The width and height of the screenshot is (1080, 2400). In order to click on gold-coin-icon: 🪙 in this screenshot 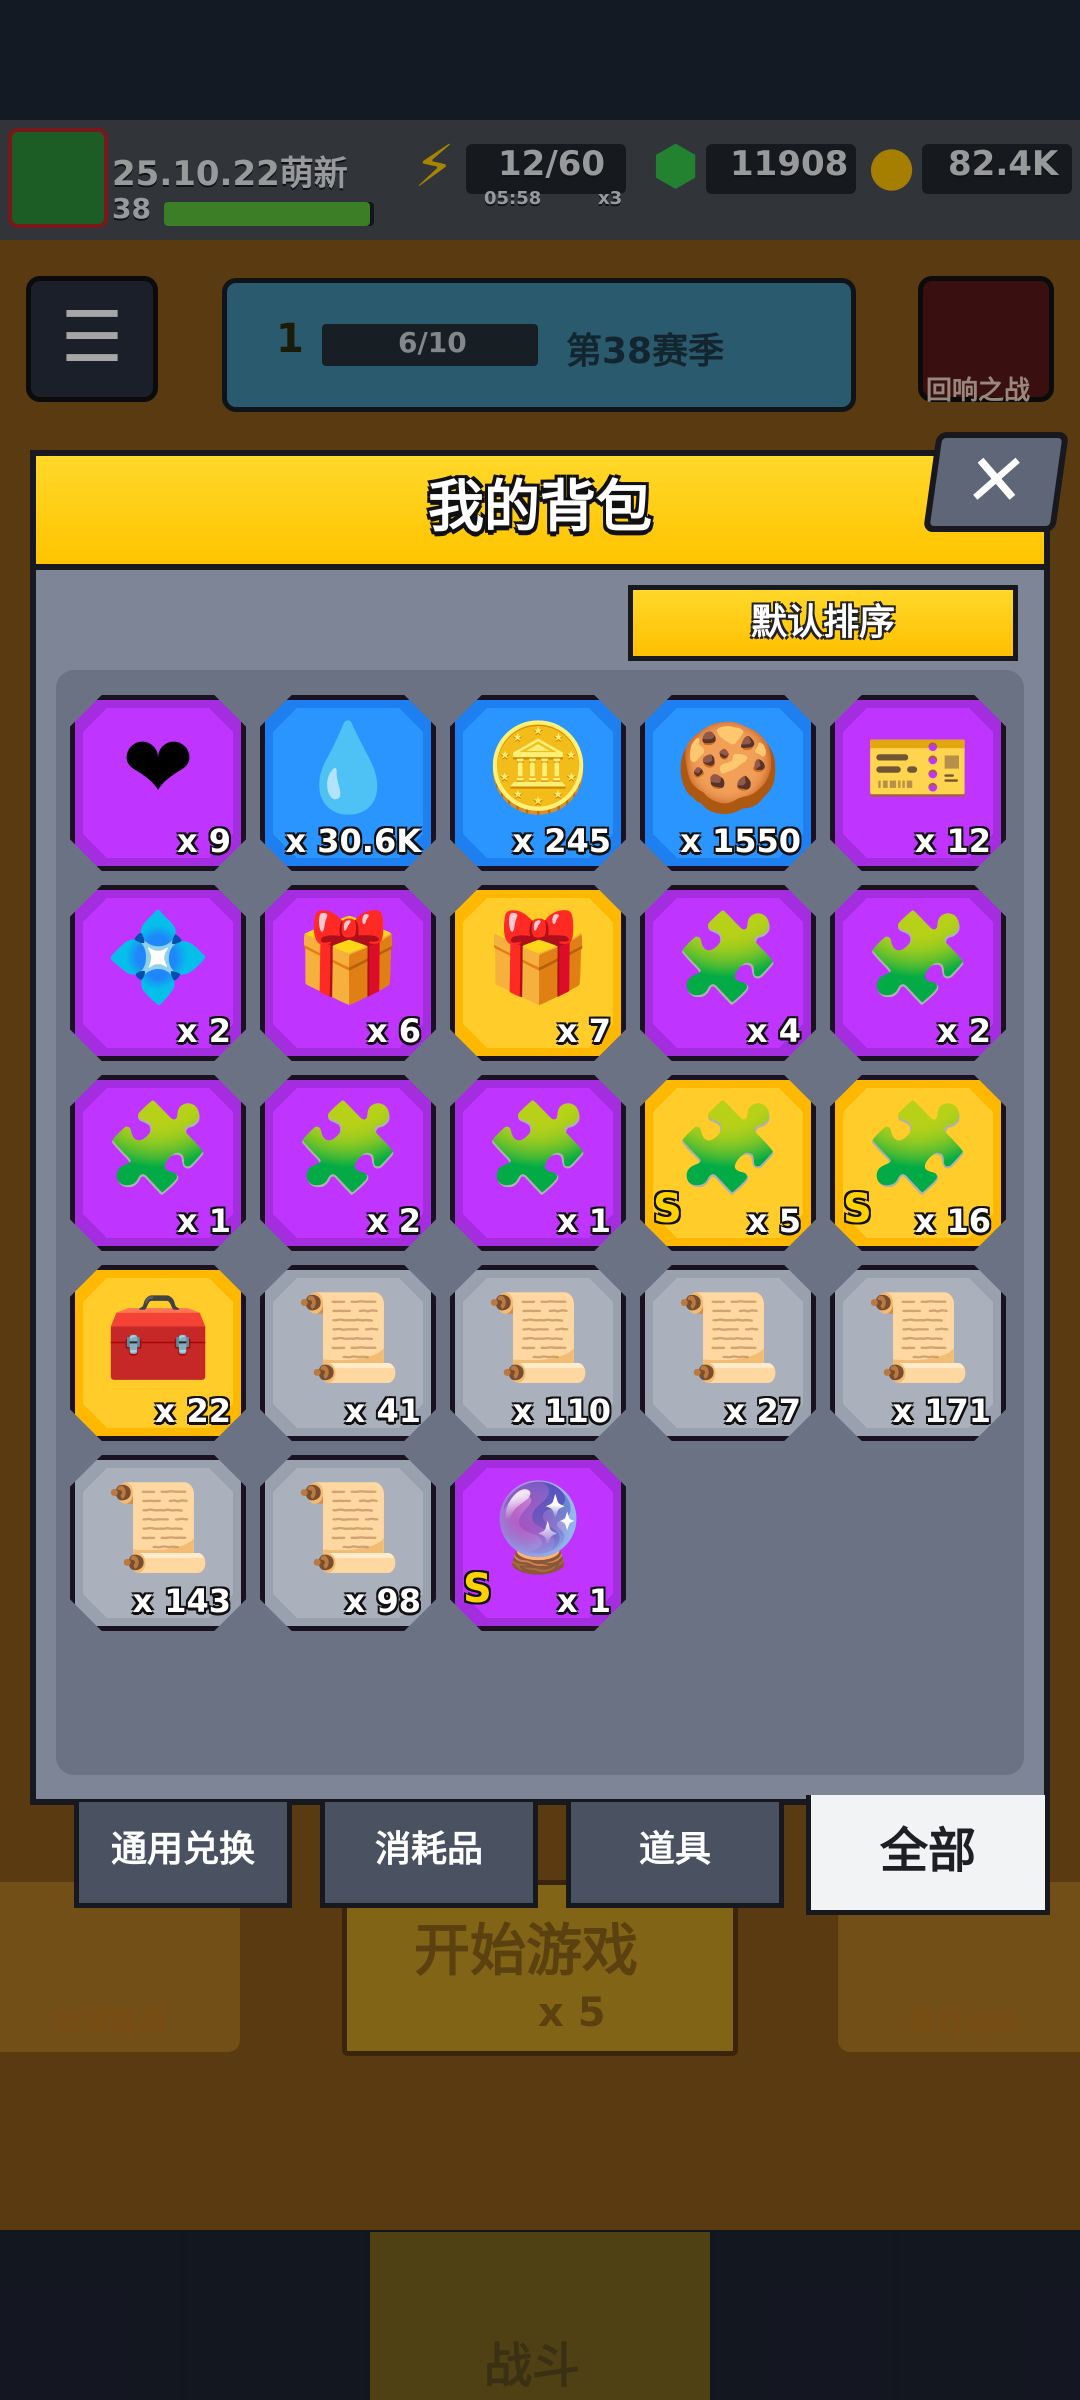, I will do `click(538, 768)`.